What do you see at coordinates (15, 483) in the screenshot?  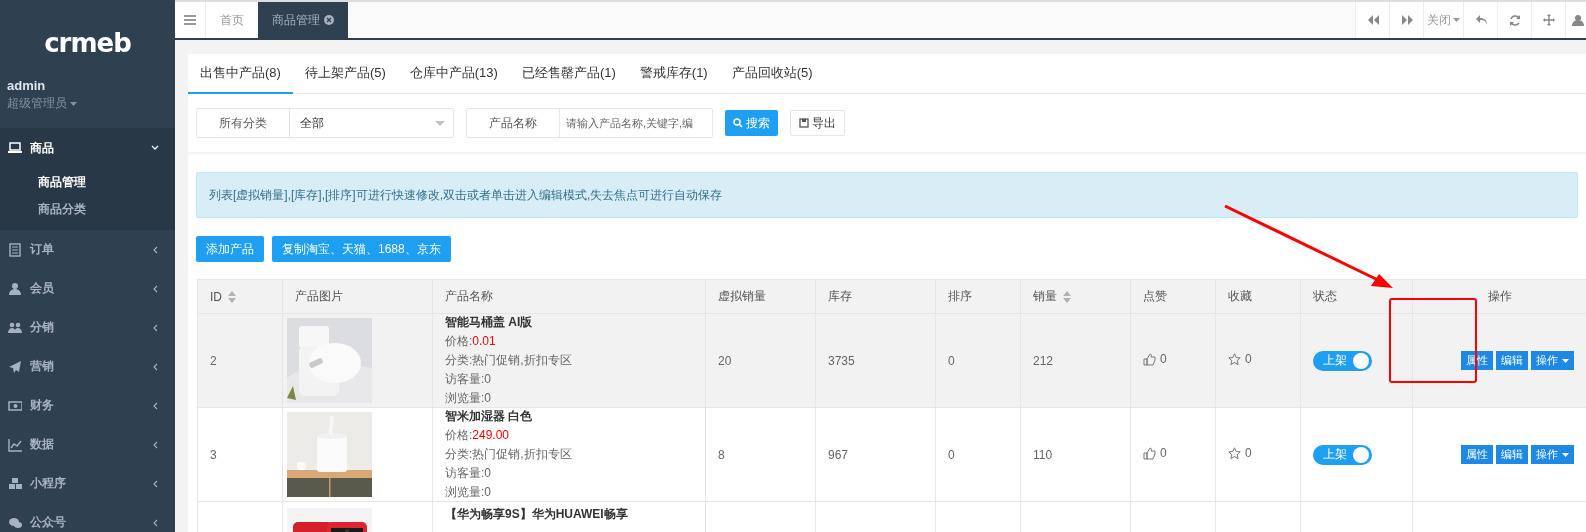 I see `cubes-icon` at bounding box center [15, 483].